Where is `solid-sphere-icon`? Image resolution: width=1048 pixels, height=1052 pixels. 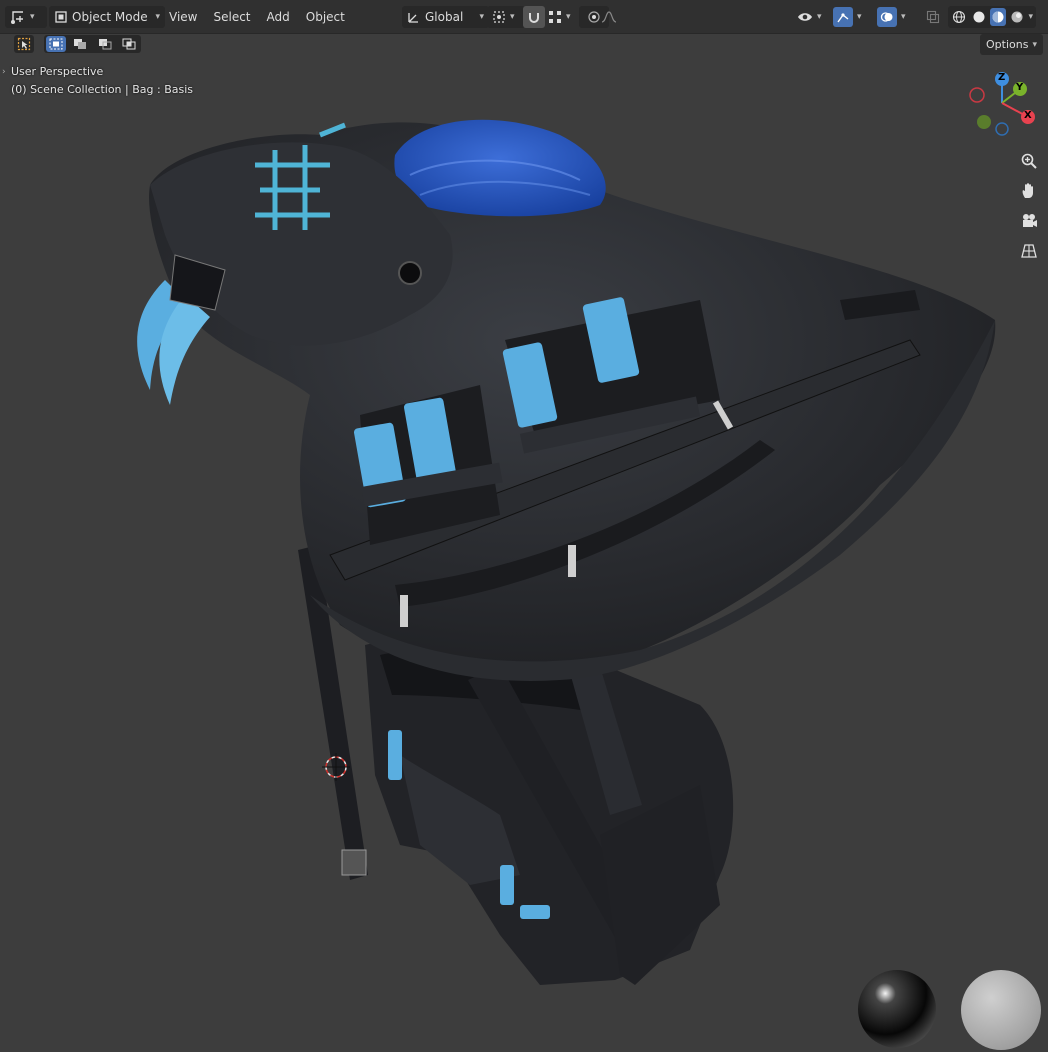 solid-sphere-icon is located at coordinates (979, 17).